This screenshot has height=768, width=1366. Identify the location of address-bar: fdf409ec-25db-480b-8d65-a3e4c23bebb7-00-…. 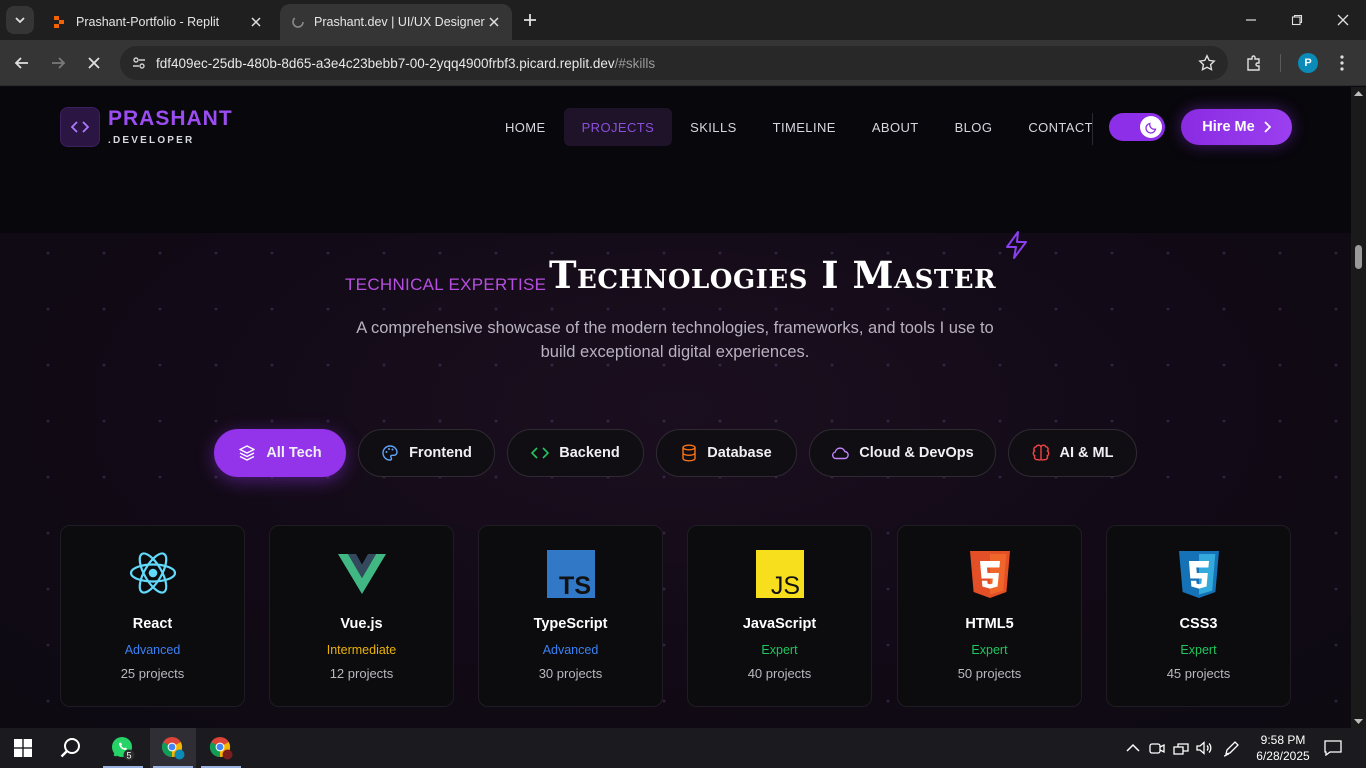
(674, 63).